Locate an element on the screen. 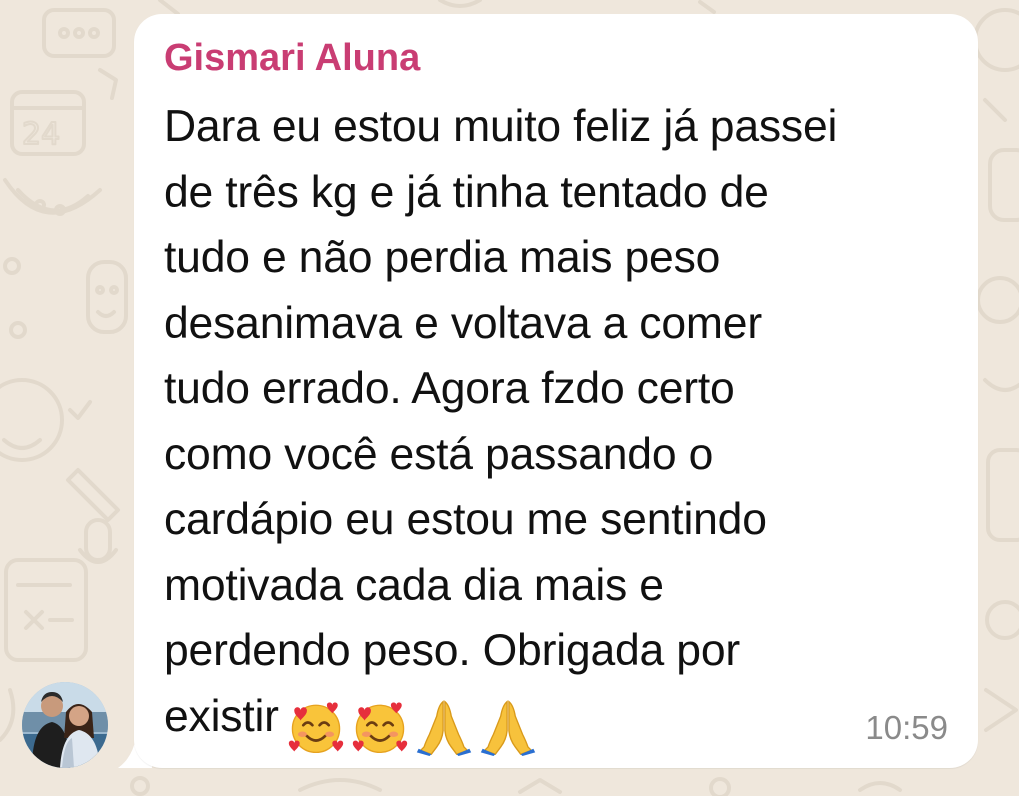 Image resolution: width=1019 pixels, height=796 pixels. message-line: cardápio eu estou me sentindo is located at coordinates (465, 519).